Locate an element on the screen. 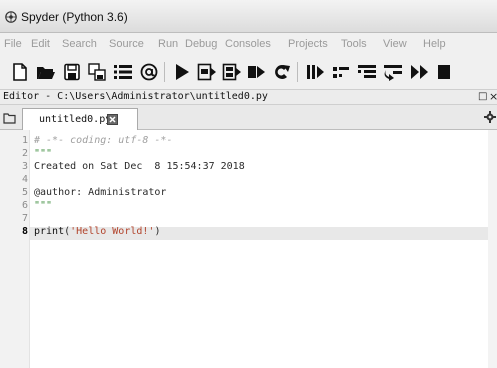  code-token: print is located at coordinates (49, 231).